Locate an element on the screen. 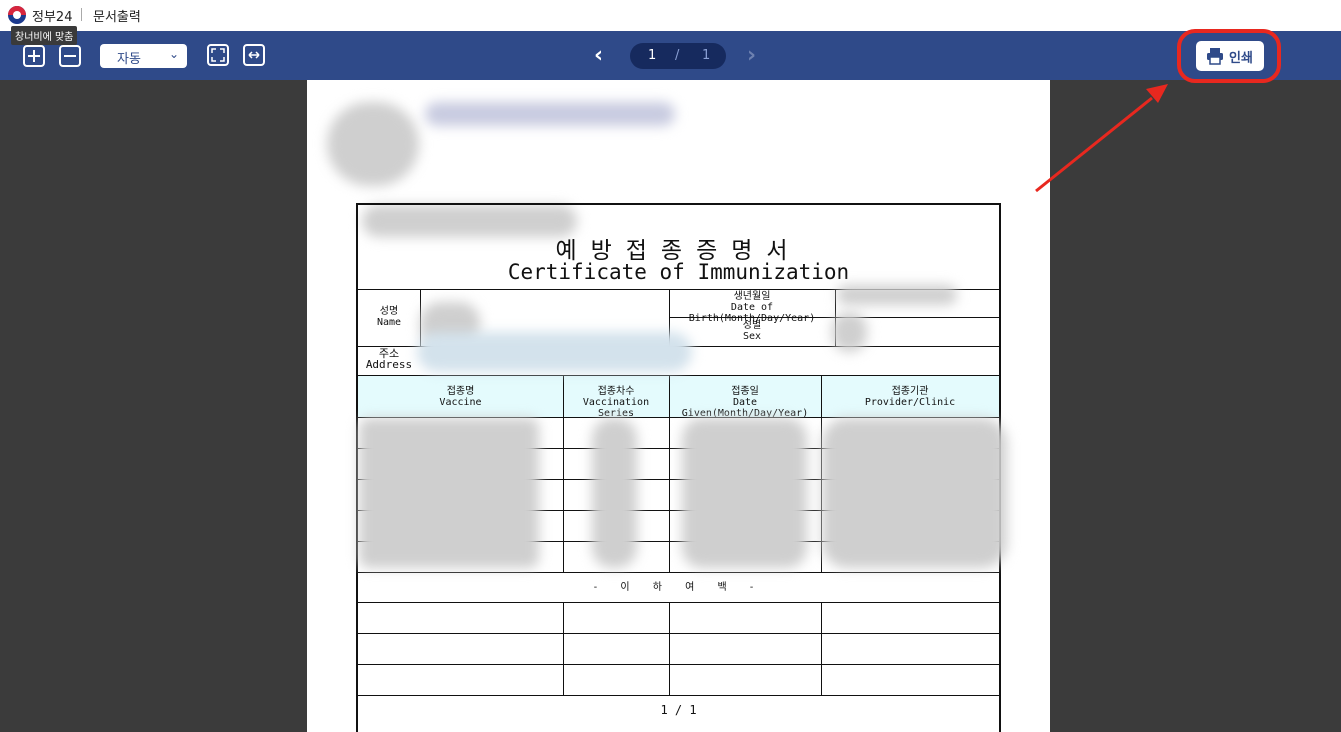 Image resolution: width=1341 pixels, height=732 pixels. chevron-down-icon: ⌄ is located at coordinates (173, 54).